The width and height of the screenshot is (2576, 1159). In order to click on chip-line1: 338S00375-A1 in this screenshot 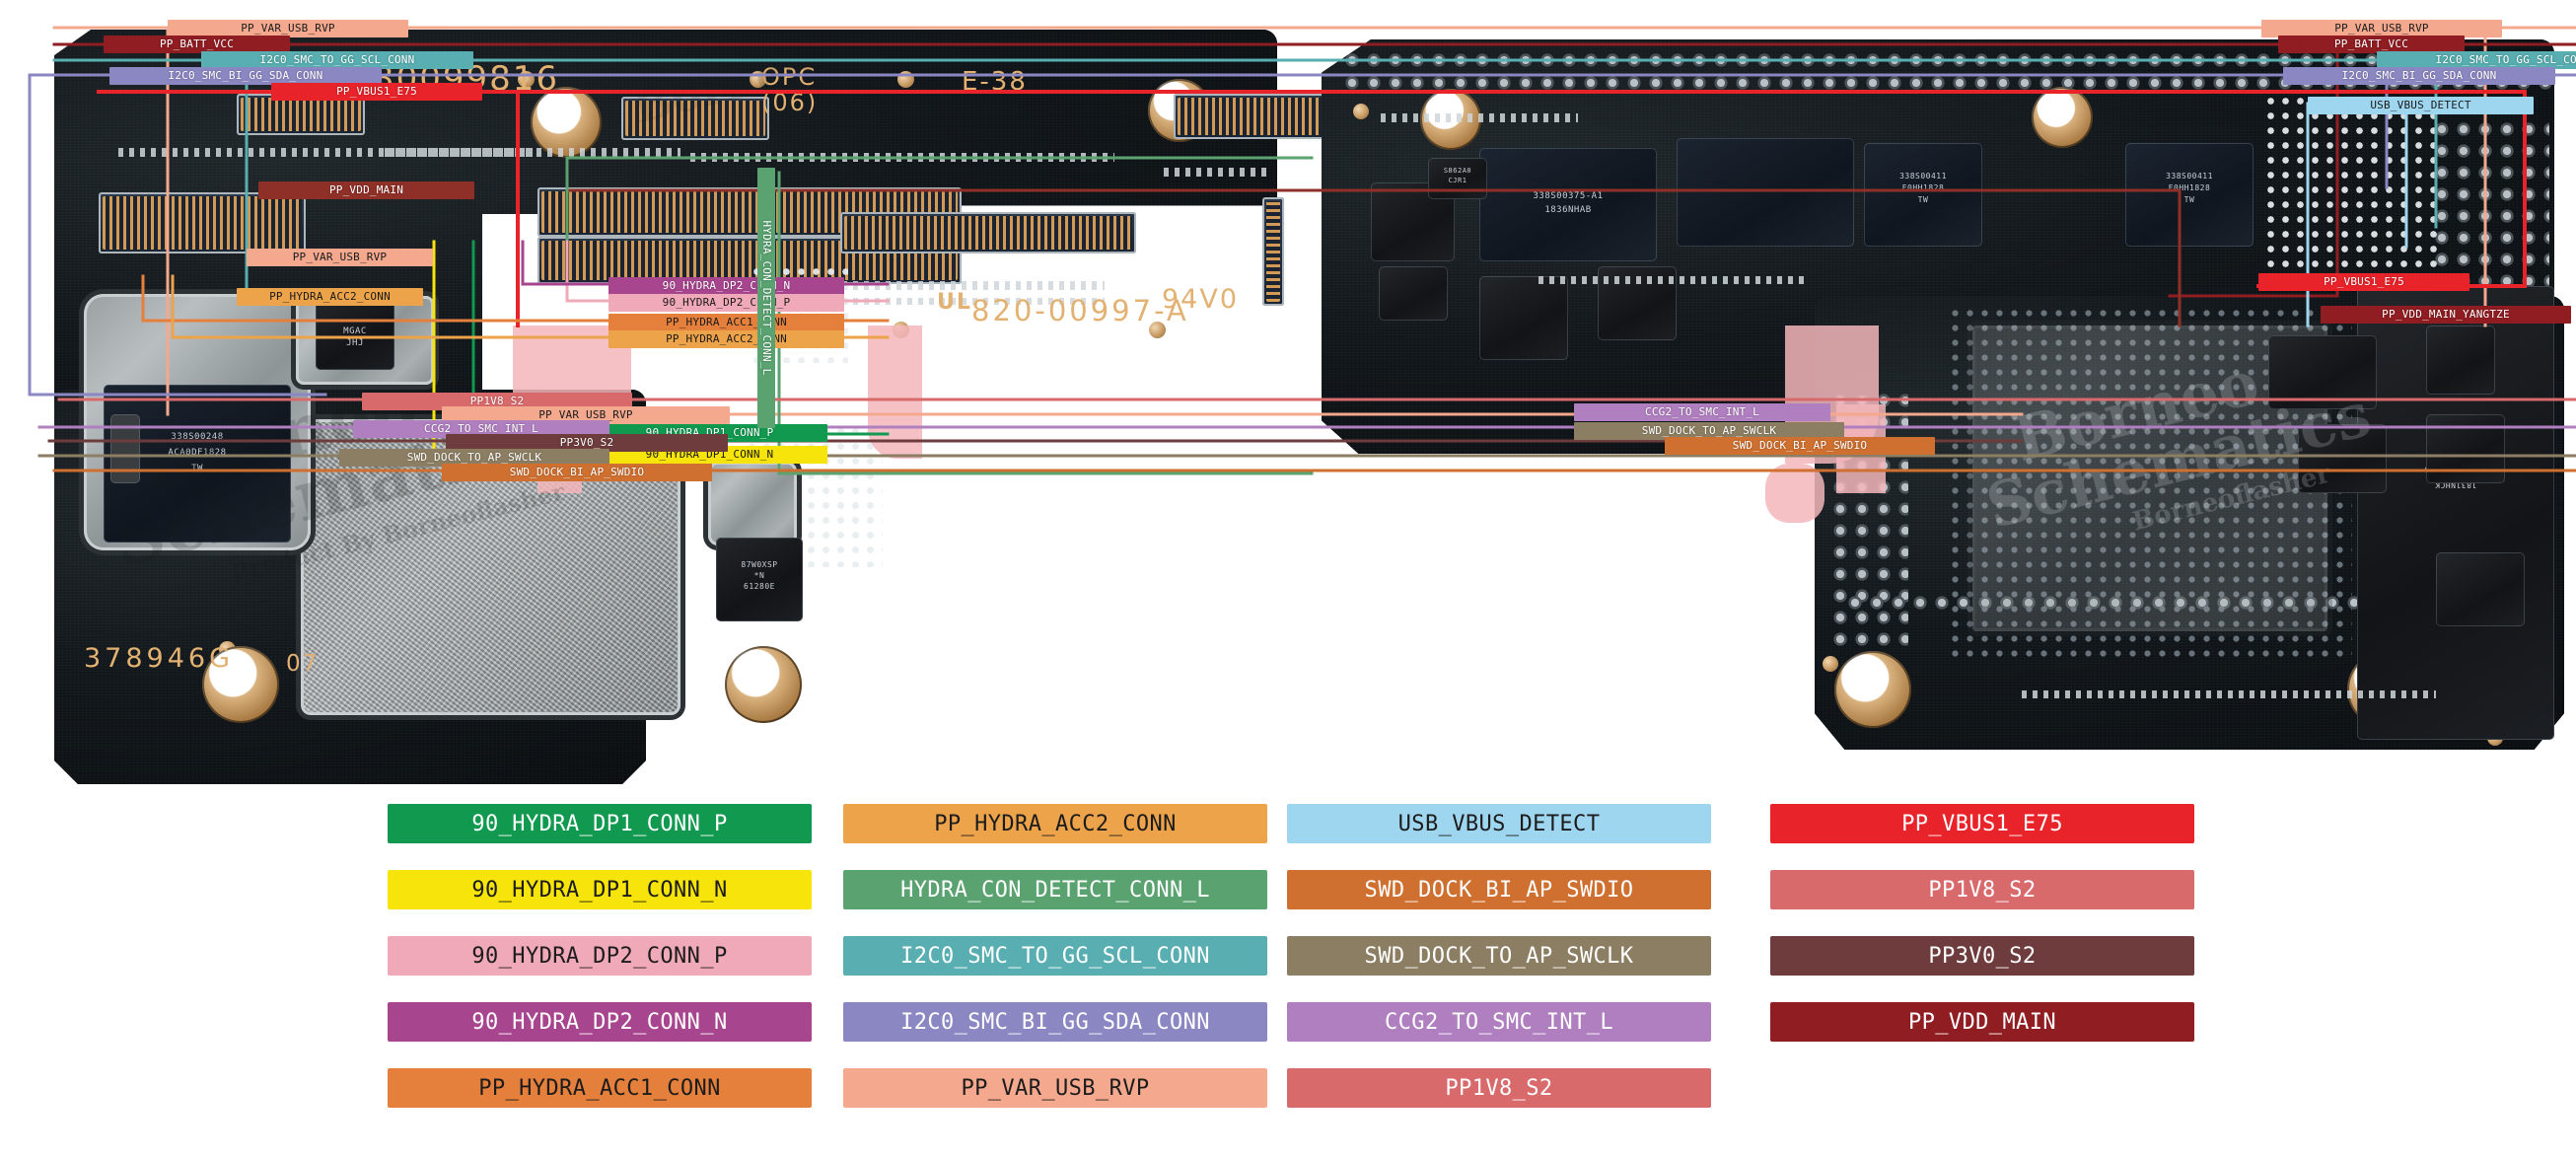, I will do `click(1568, 196)`.